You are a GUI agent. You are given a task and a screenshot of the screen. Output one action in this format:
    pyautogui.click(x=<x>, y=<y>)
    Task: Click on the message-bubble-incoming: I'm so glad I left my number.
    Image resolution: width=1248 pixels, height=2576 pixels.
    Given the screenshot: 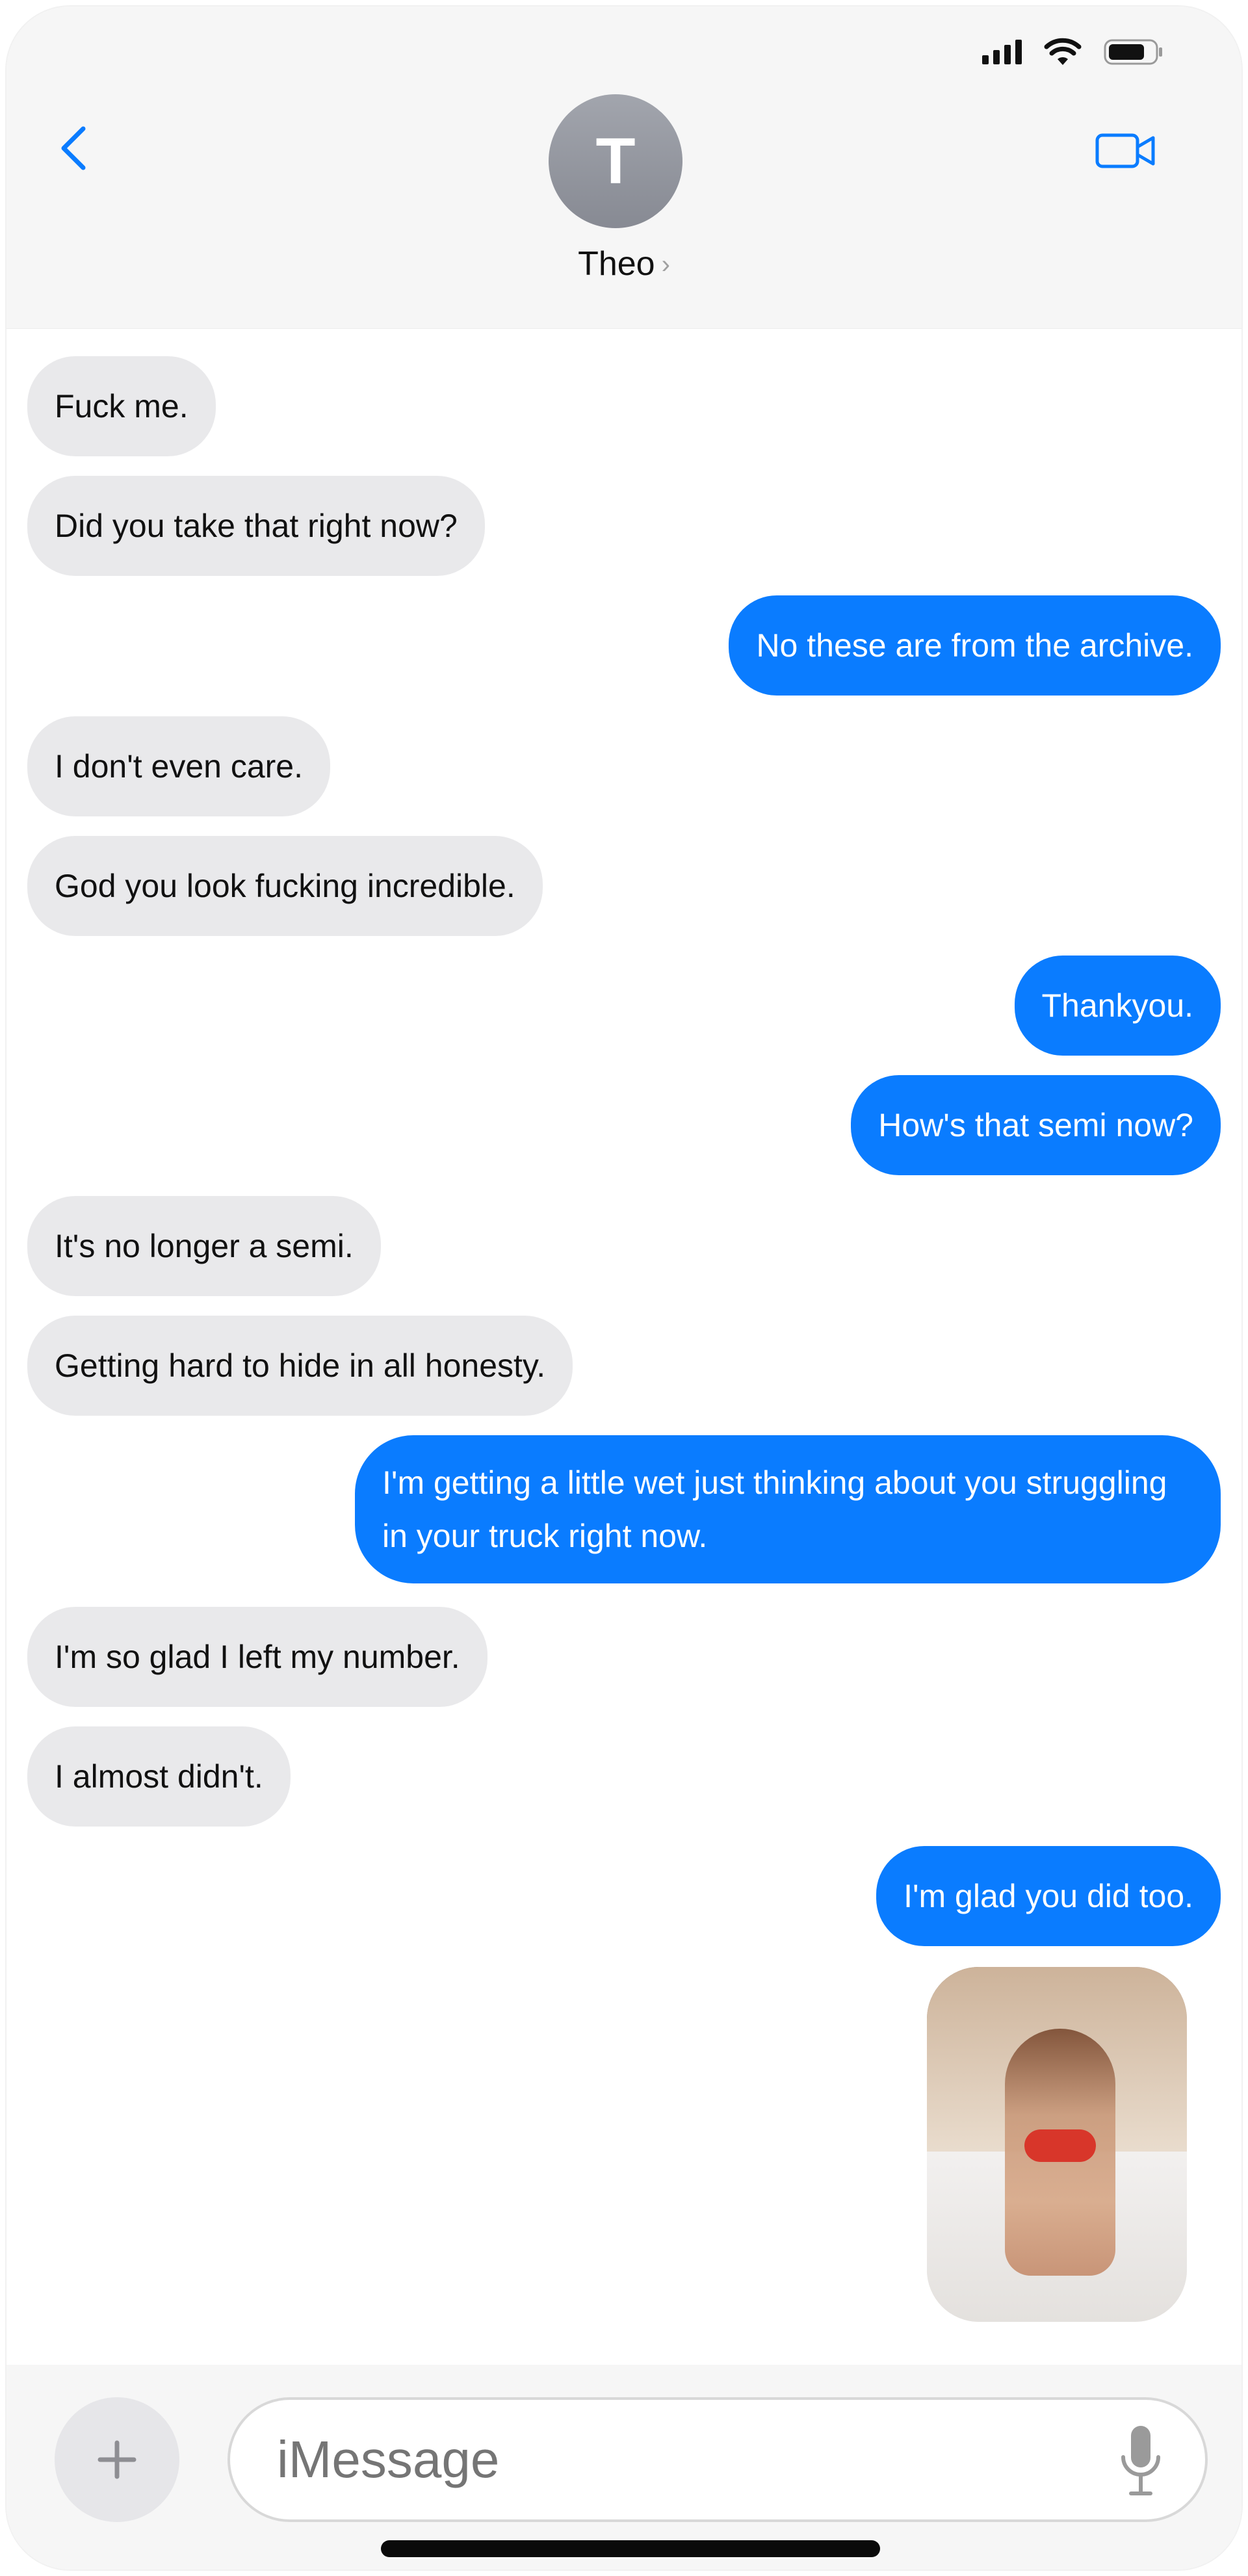 What is the action you would take?
    pyautogui.click(x=258, y=1657)
    